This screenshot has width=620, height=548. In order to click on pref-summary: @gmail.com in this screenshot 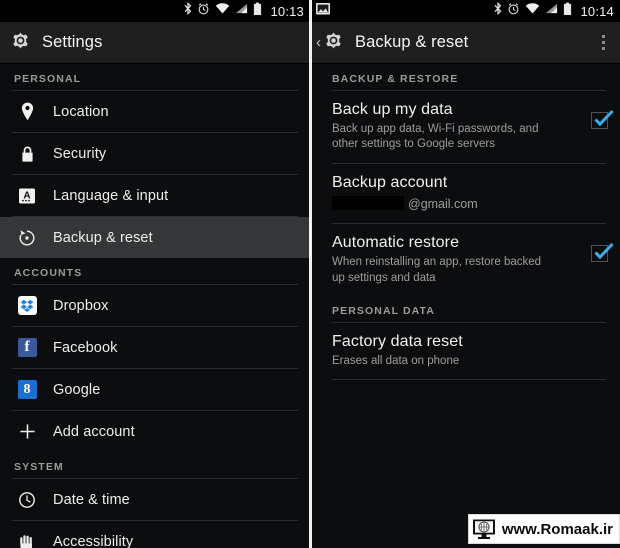, I will do `click(444, 204)`.